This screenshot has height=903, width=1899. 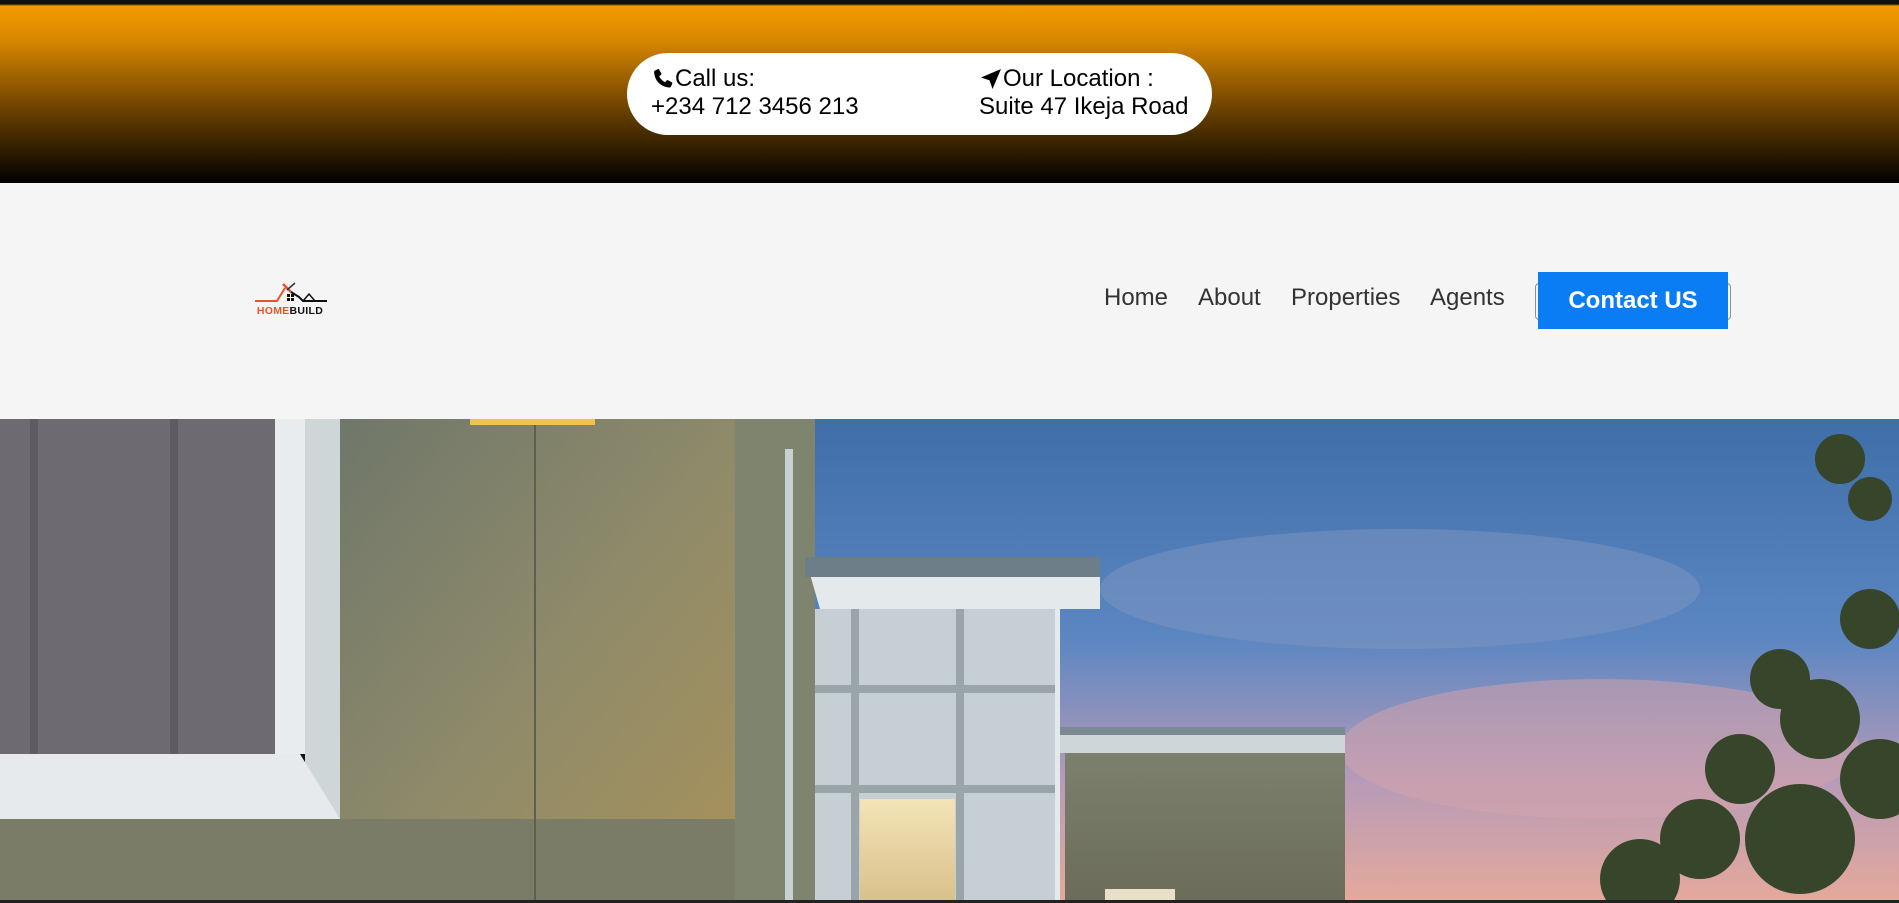 What do you see at coordinates (1084, 106) in the screenshot?
I see `location-address: Suite 47 Ikeja Road` at bounding box center [1084, 106].